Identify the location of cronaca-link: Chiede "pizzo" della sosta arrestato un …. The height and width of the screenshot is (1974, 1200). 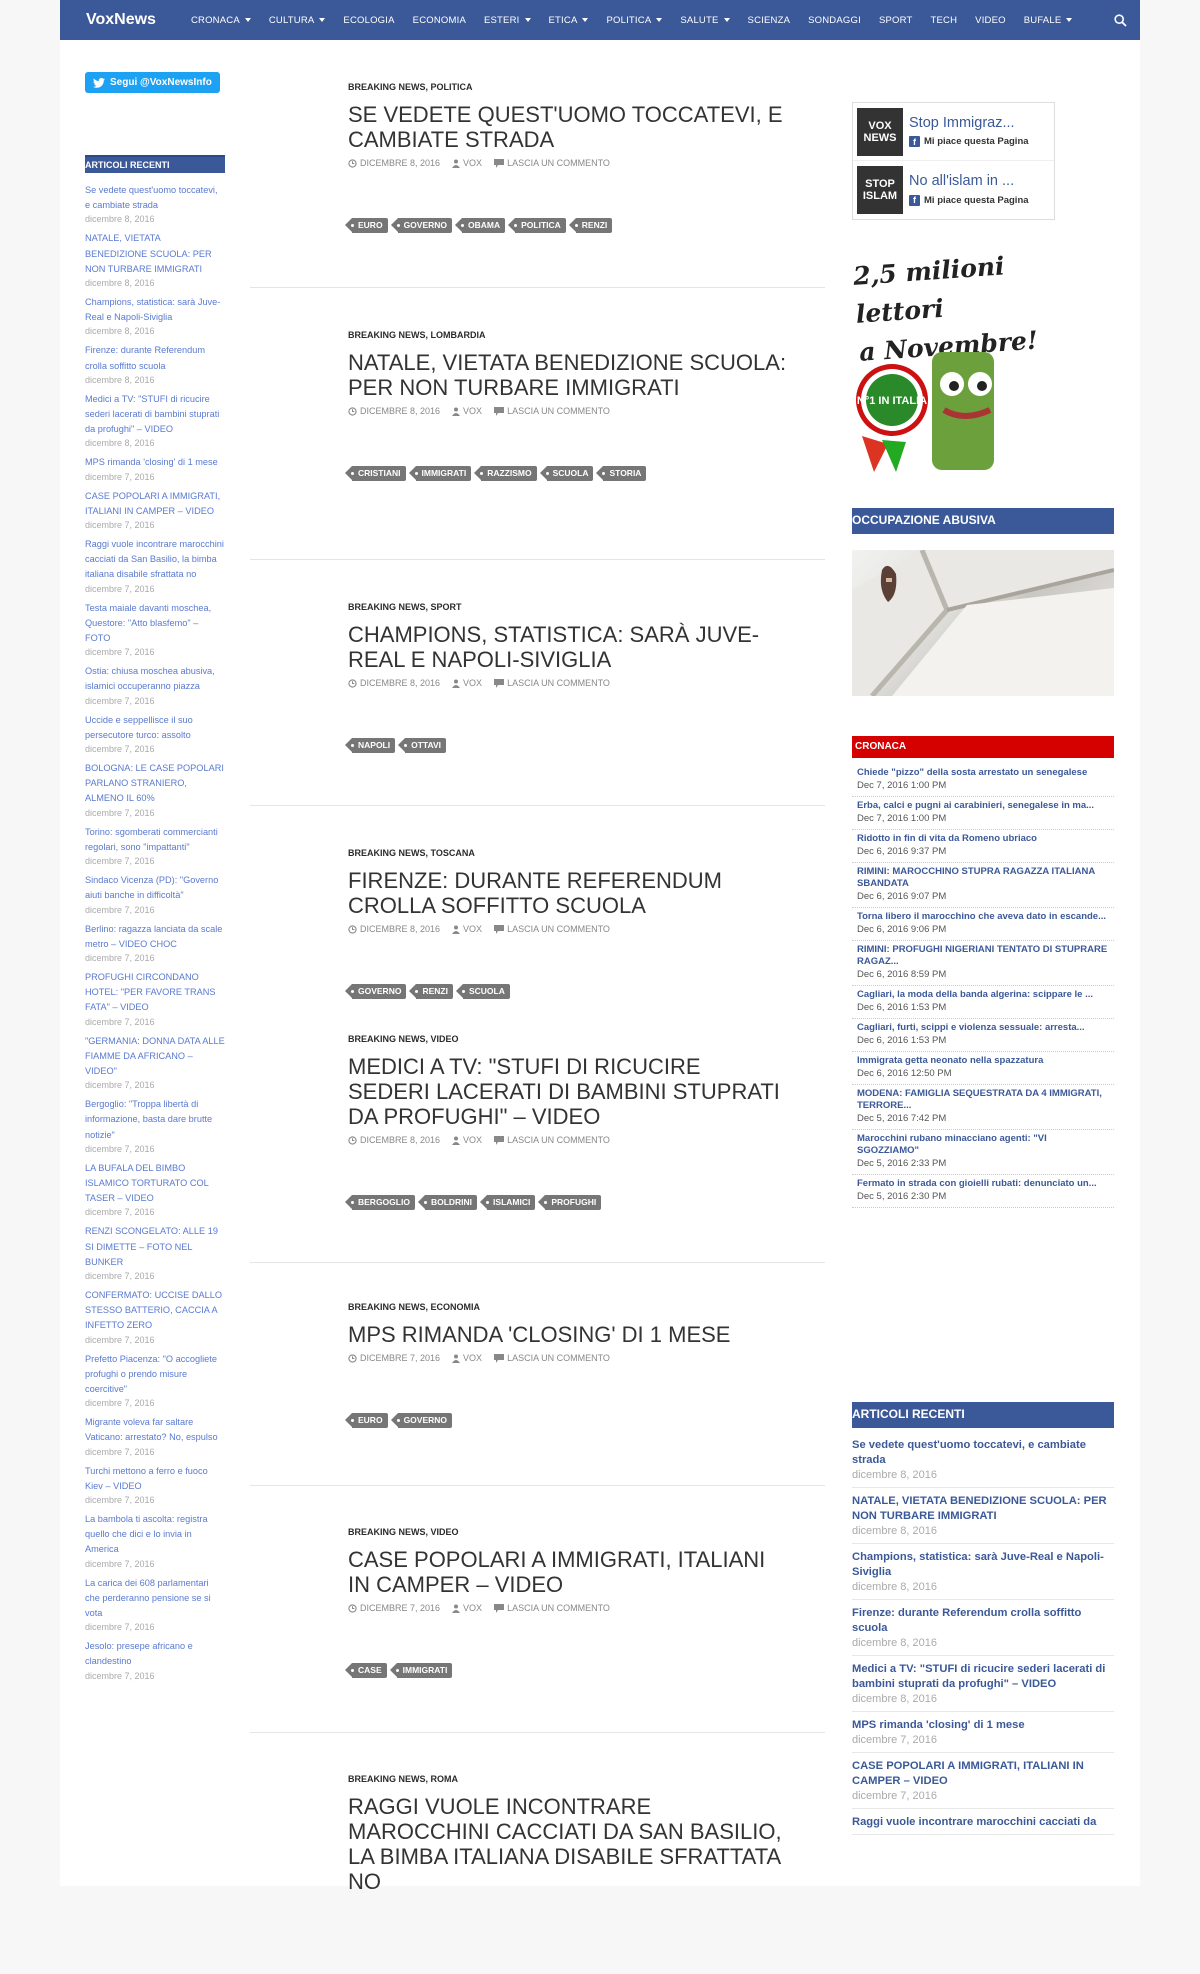
(983, 773).